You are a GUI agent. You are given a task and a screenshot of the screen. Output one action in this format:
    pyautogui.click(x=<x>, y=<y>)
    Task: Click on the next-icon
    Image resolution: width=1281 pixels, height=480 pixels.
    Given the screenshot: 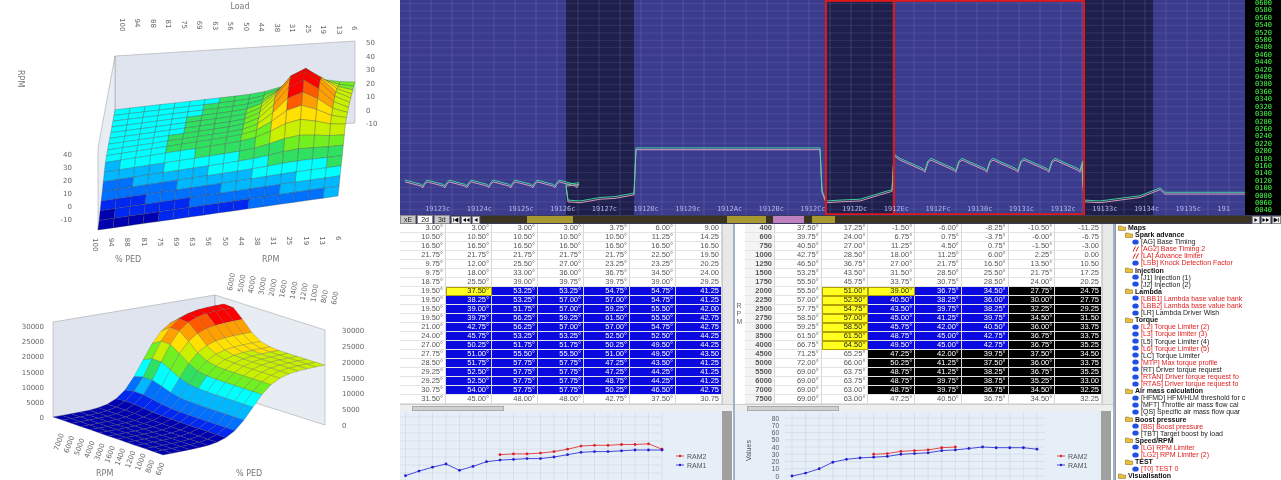 What is the action you would take?
    pyautogui.click(x=1256, y=219)
    